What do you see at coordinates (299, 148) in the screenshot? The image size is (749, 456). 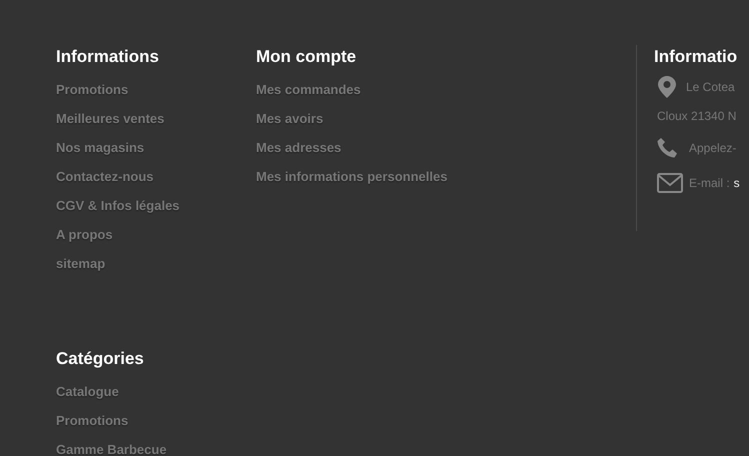 I see `footer-link: Mes adresses` at bounding box center [299, 148].